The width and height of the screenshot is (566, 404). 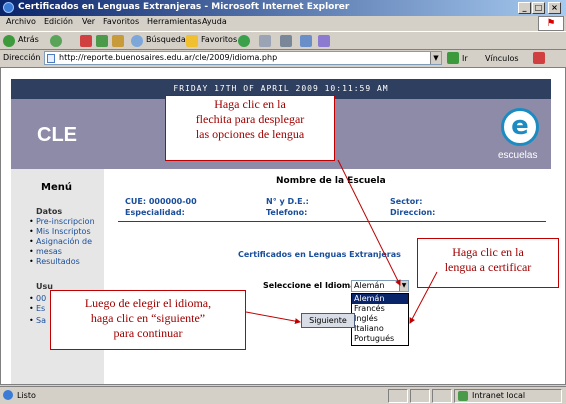 I want to click on favorites-button: Favoritos, so click(x=219, y=39).